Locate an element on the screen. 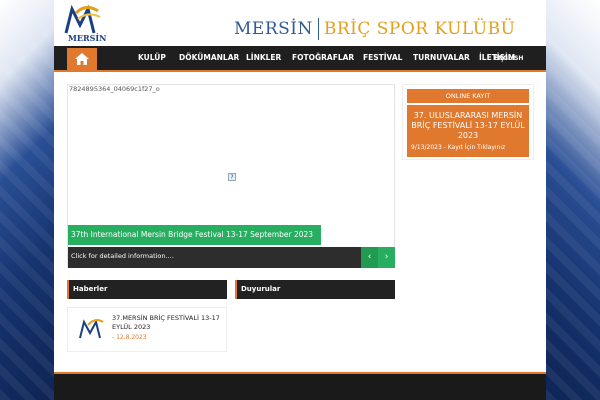 The height and width of the screenshot is (400, 600). nav-item-turnuvalar: TURNUVALAR is located at coordinates (441, 57).